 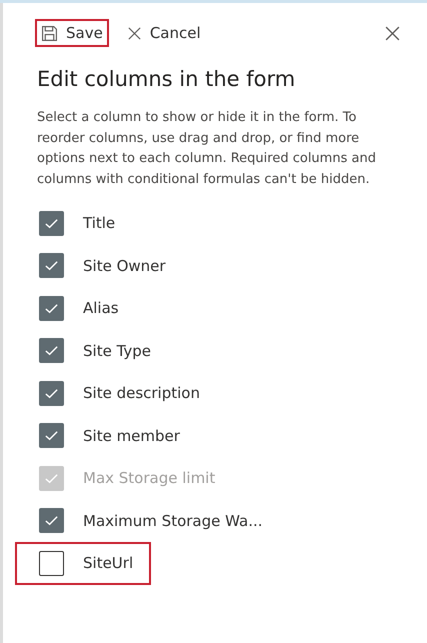 I want to click on column-label: Site description, so click(x=141, y=393).